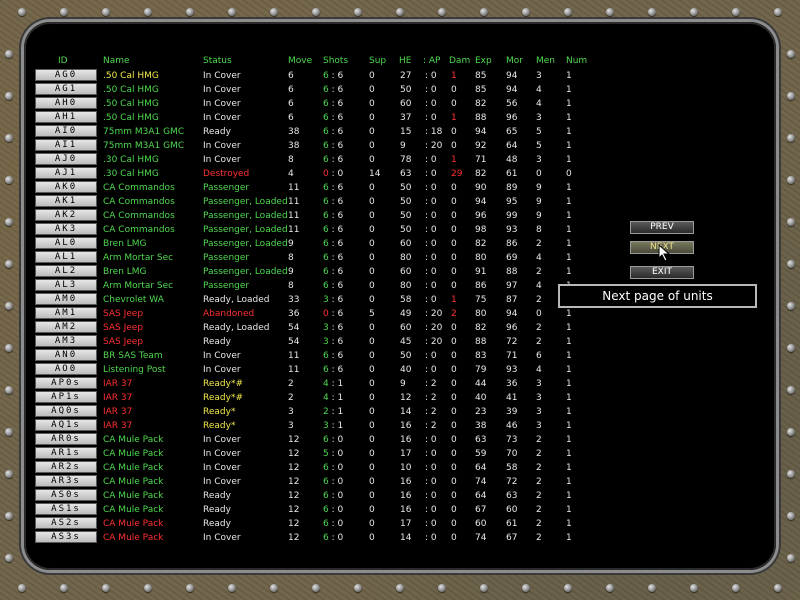 The image size is (800, 600). What do you see at coordinates (66, 215) in the screenshot?
I see `unit-id-button: AK2` at bounding box center [66, 215].